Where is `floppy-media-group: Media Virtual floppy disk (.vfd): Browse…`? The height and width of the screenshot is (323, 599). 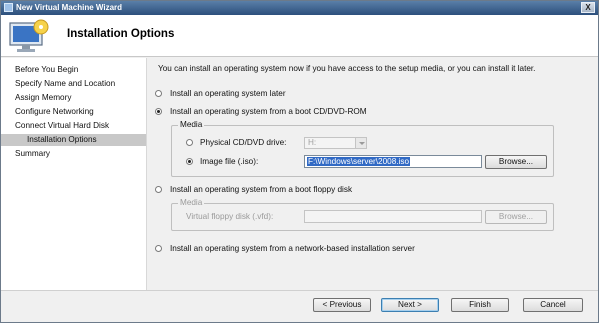
floppy-media-group: Media Virtual floppy disk (.vfd): Browse… is located at coordinates (362, 214).